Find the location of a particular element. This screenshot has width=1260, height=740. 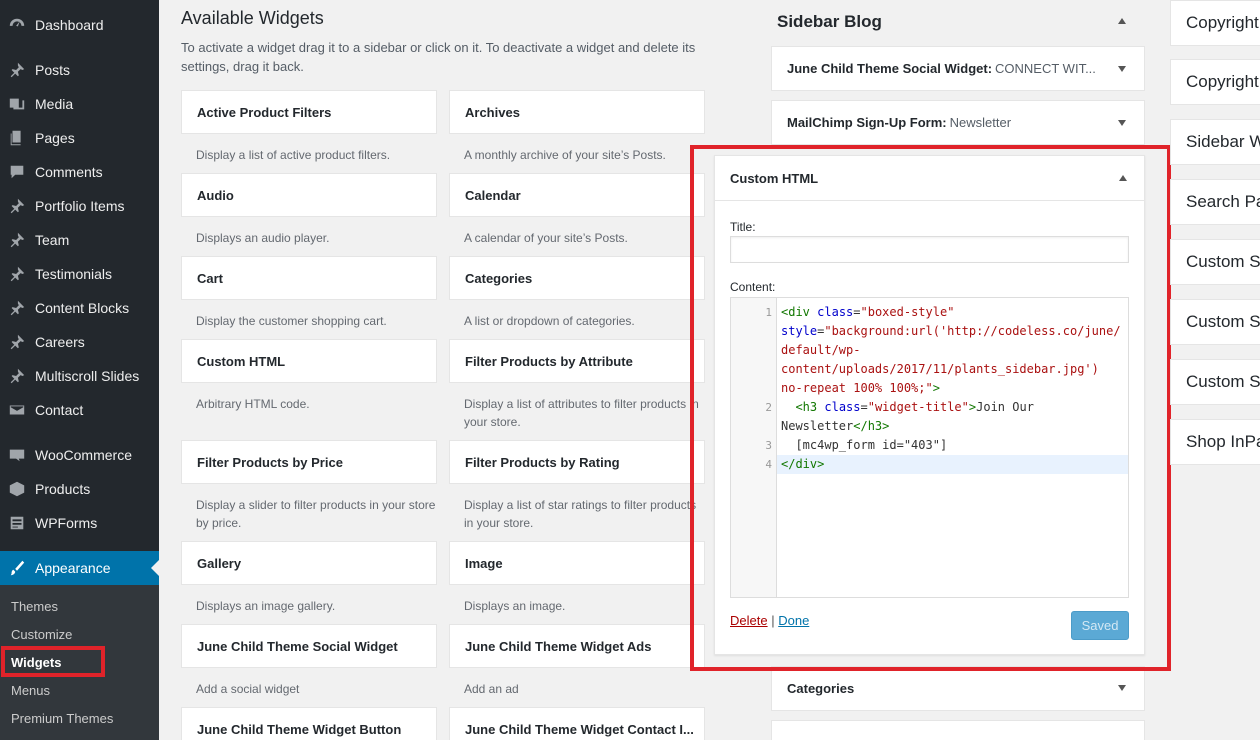

widget-description: A list or dropdown of categories. is located at coordinates (549, 321).